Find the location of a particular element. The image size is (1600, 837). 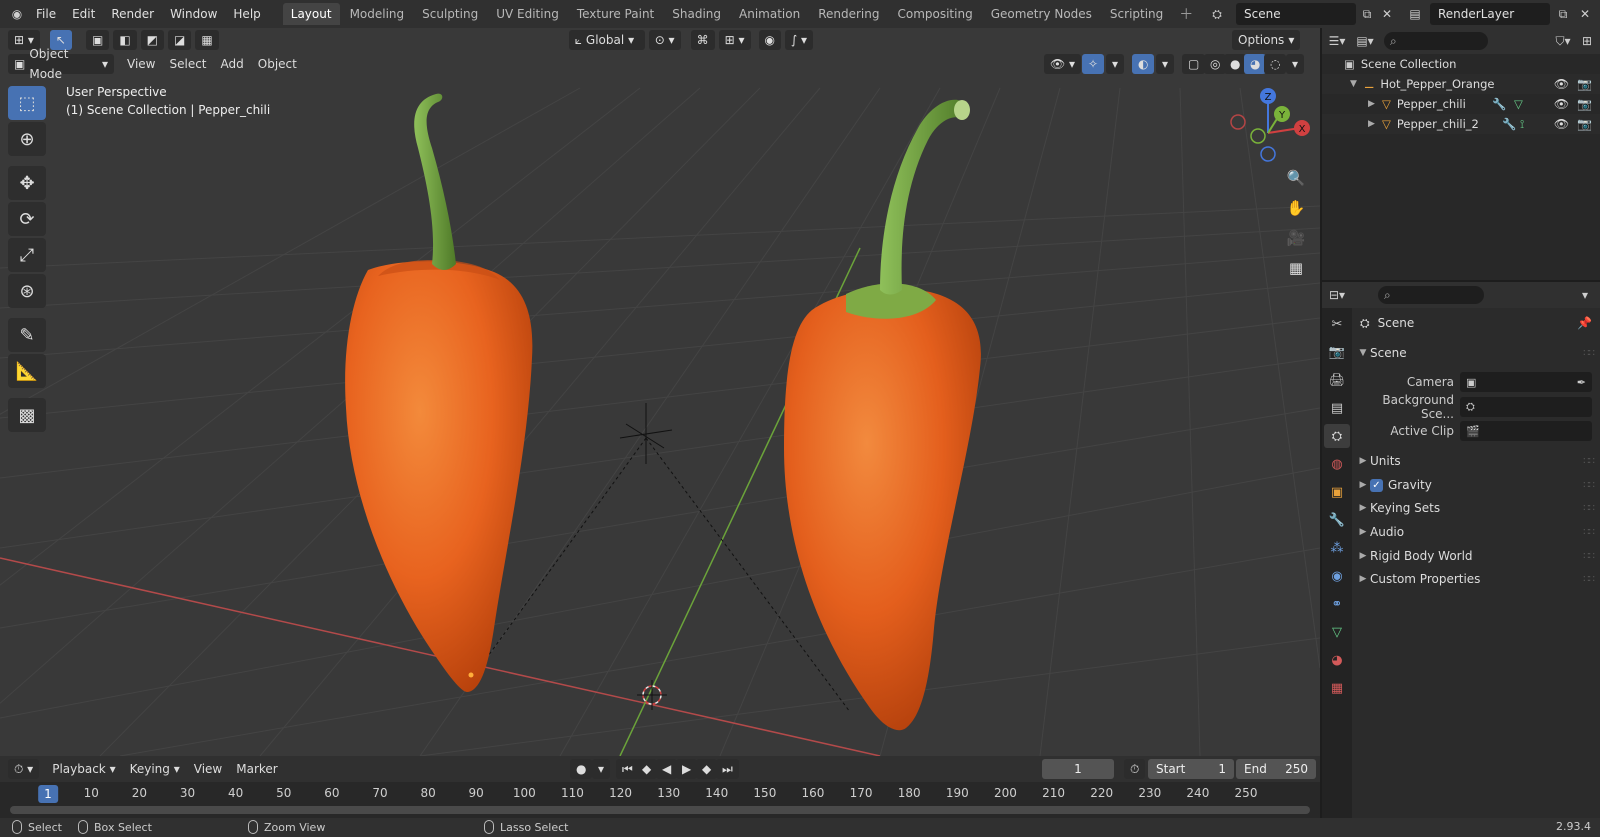

tab-modifiers: 🔧 is located at coordinates (1337, 520).